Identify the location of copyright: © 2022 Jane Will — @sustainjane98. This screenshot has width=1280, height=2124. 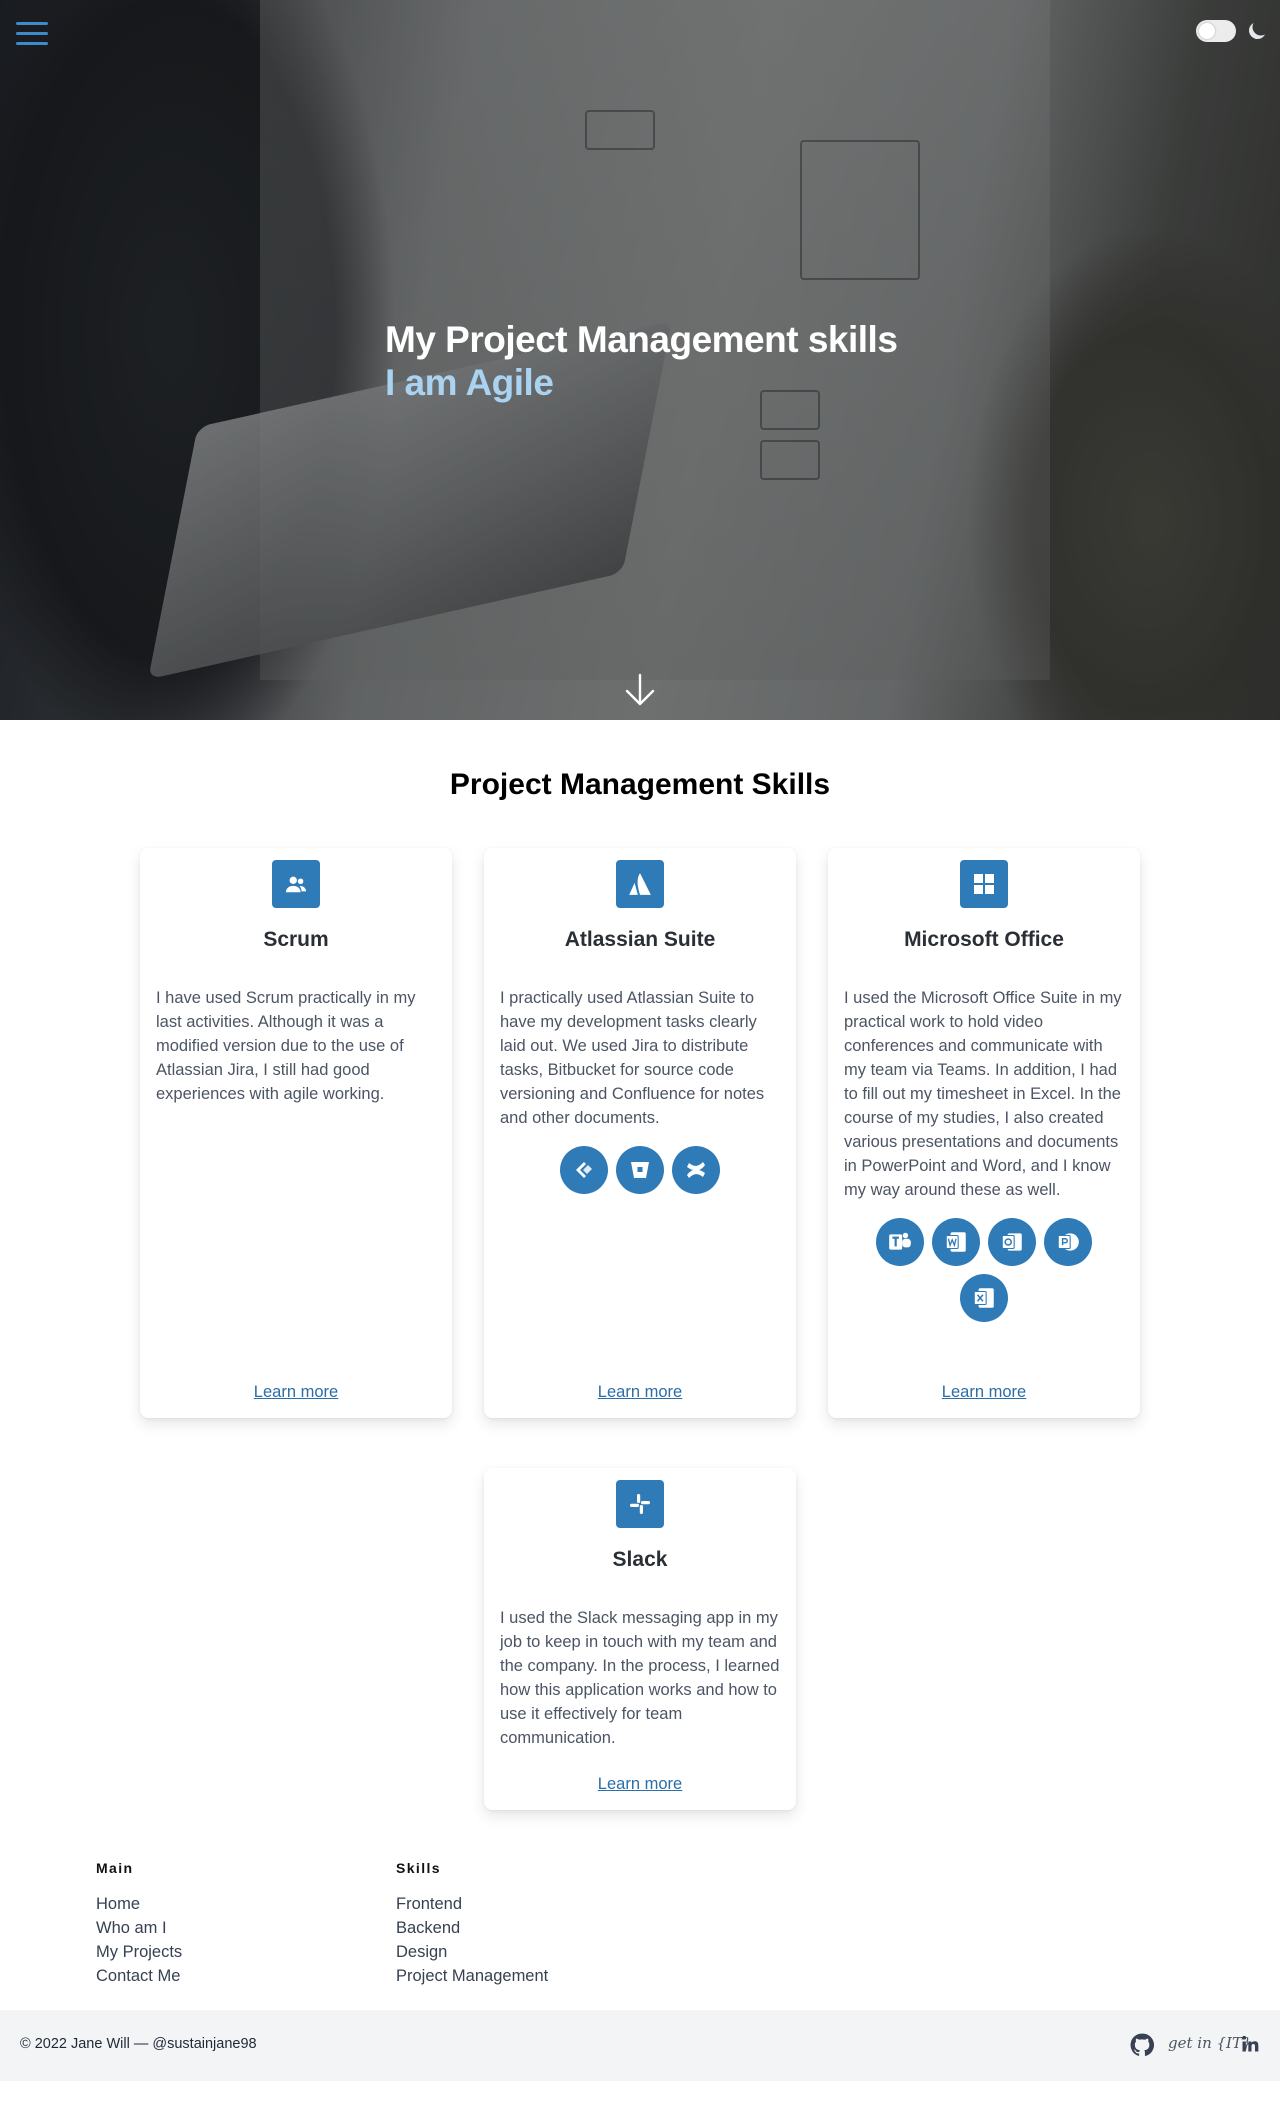
(138, 2044).